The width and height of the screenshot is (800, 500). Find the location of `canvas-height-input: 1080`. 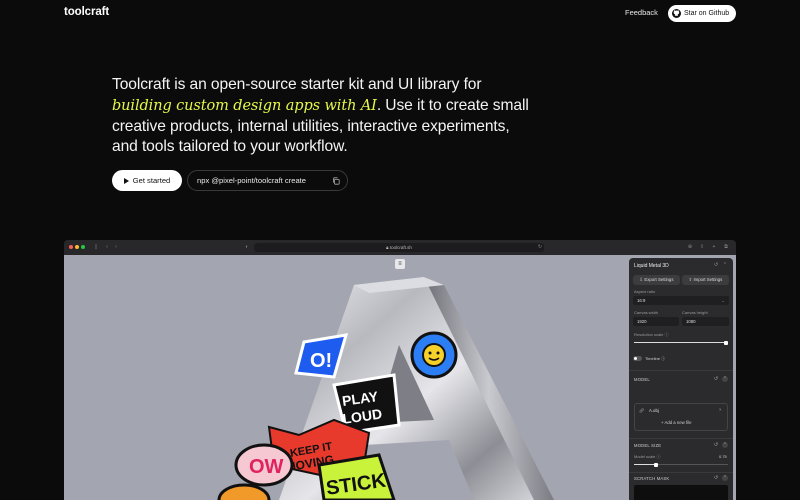

canvas-height-input: 1080 is located at coordinates (705, 321).